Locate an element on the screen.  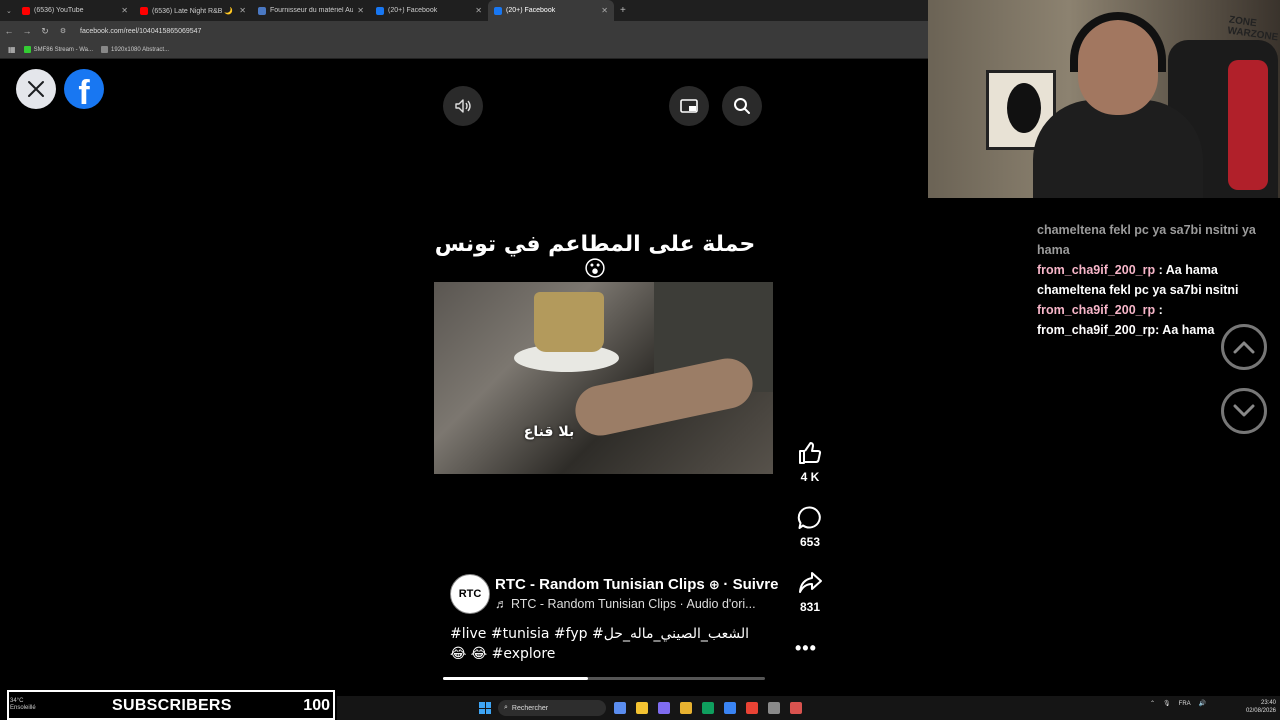
more-options-button: ••• is located at coordinates (806, 648).